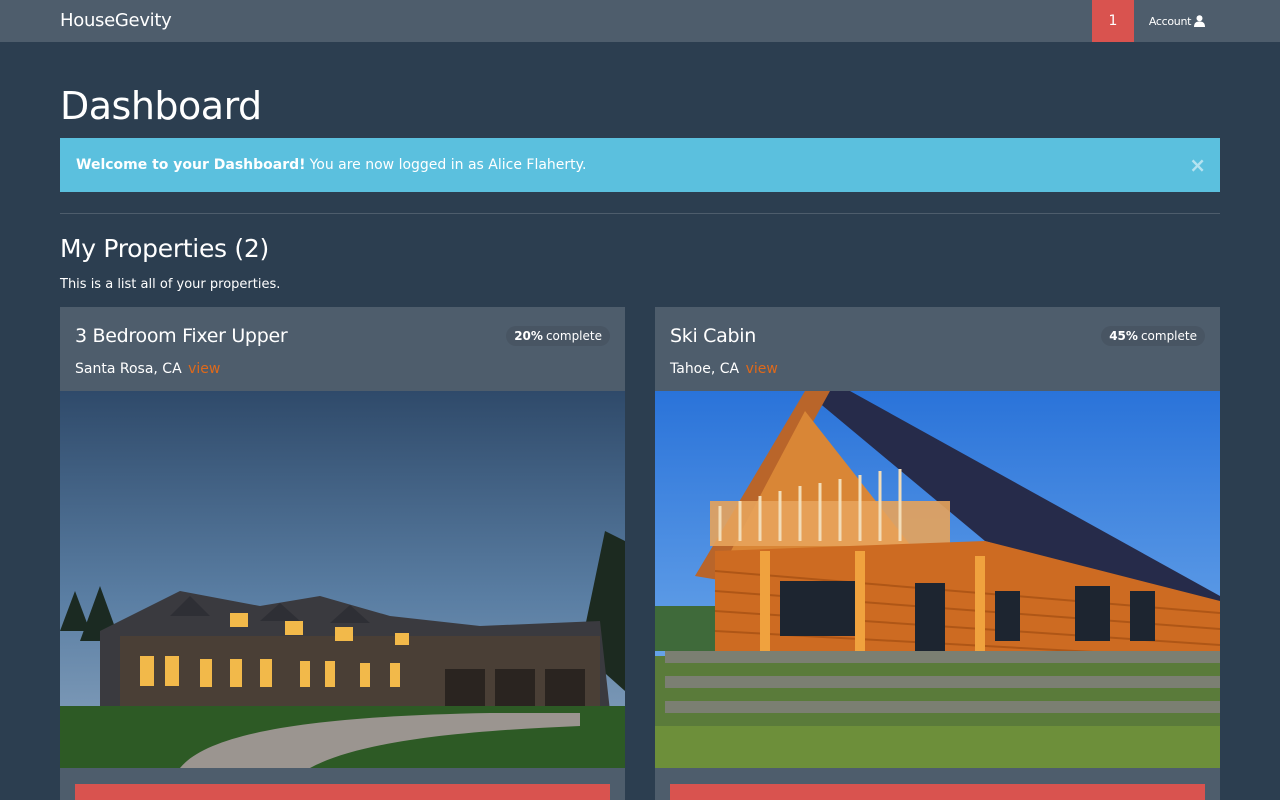  What do you see at coordinates (713, 336) in the screenshot?
I see `property-title: Ski Cabin` at bounding box center [713, 336].